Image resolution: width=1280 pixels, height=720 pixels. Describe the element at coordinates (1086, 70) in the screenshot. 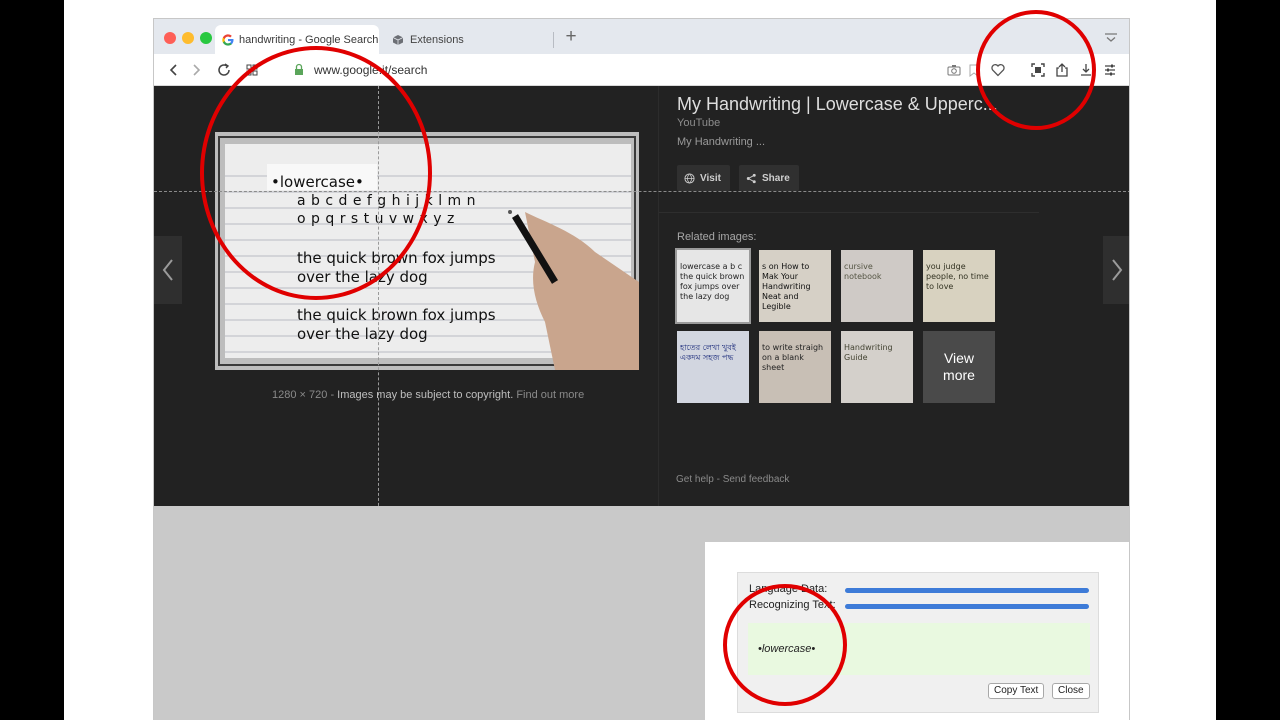

I see `download-icon` at that location.